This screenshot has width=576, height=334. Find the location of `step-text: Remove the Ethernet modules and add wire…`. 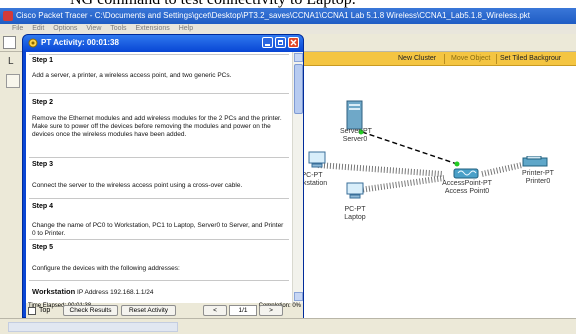

step-text: Remove the Ethernet modules and add wire… is located at coordinates (157, 126).